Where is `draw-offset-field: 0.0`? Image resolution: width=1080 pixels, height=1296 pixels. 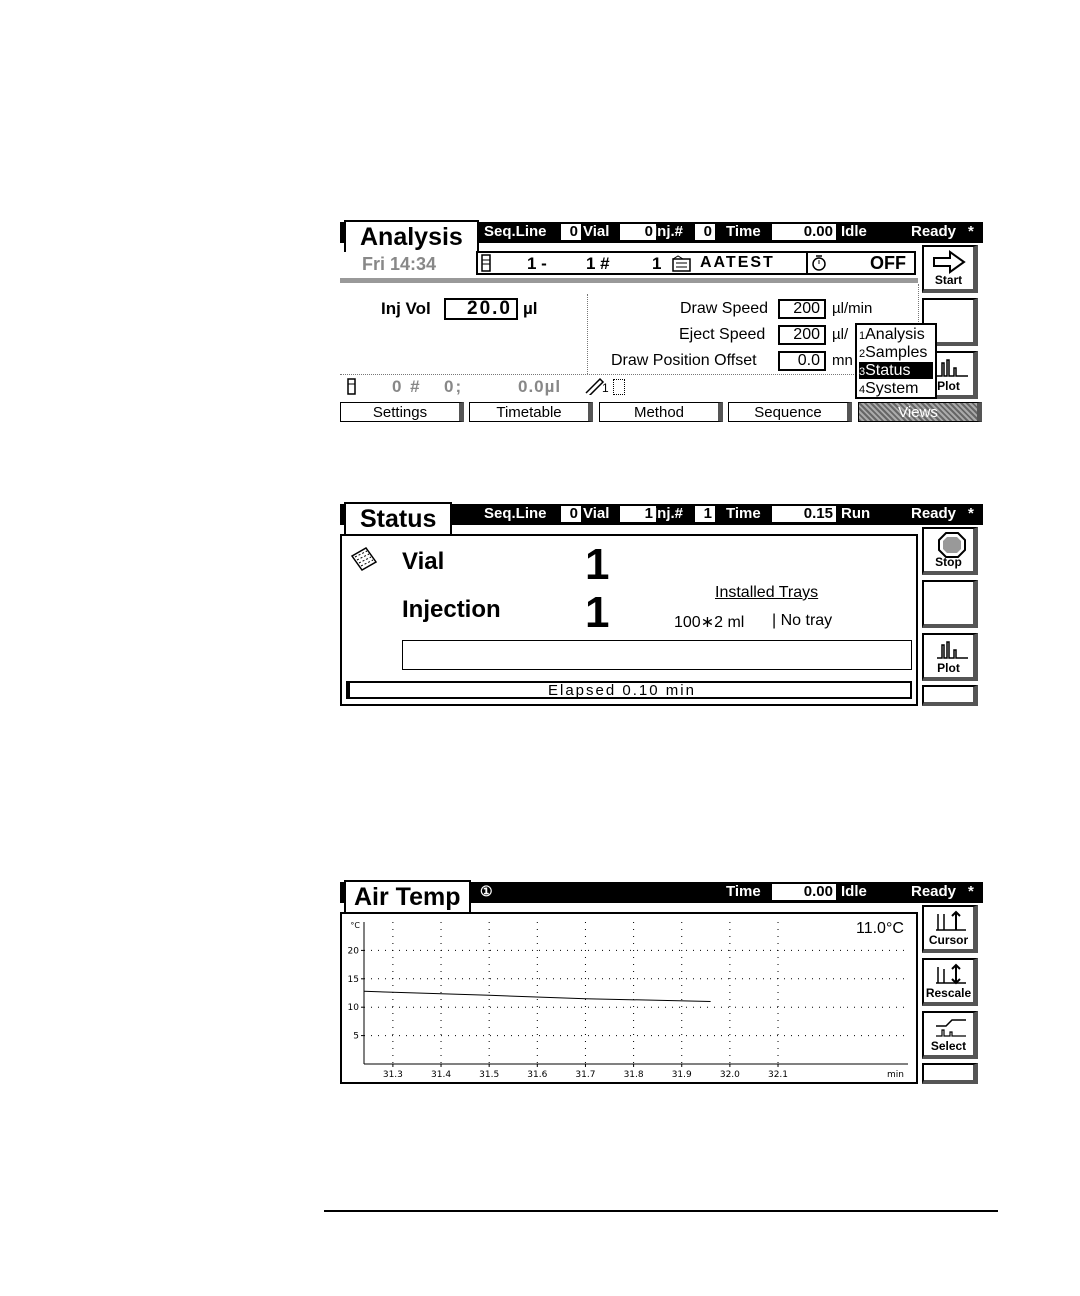
draw-offset-field: 0.0 is located at coordinates (802, 361).